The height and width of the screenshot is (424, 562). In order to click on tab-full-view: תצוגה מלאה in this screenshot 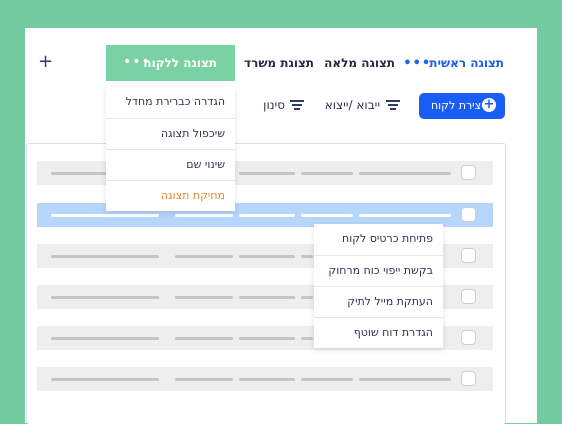, I will do `click(359, 63)`.